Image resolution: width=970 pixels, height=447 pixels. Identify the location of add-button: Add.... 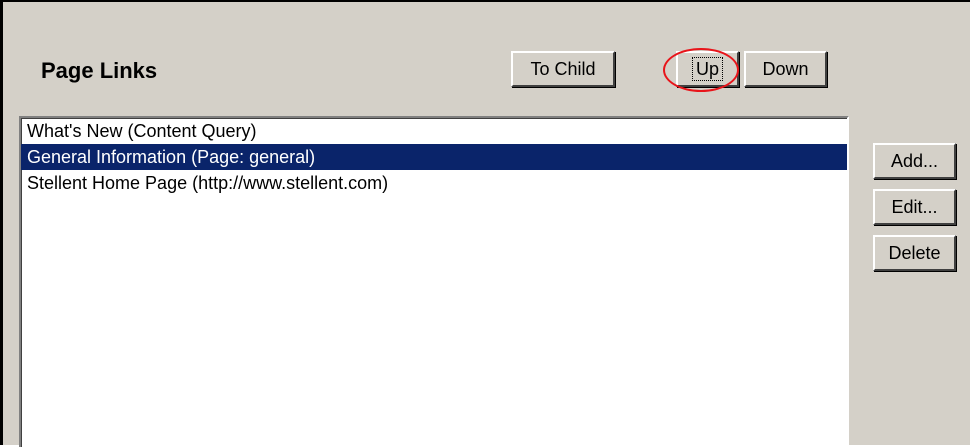
(914, 161).